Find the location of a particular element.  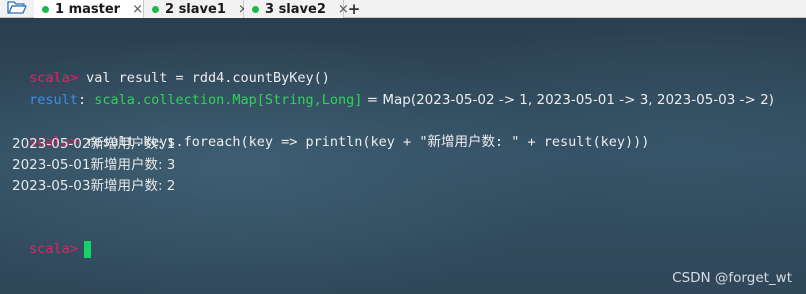

plus-icon: + is located at coordinates (354, 9).